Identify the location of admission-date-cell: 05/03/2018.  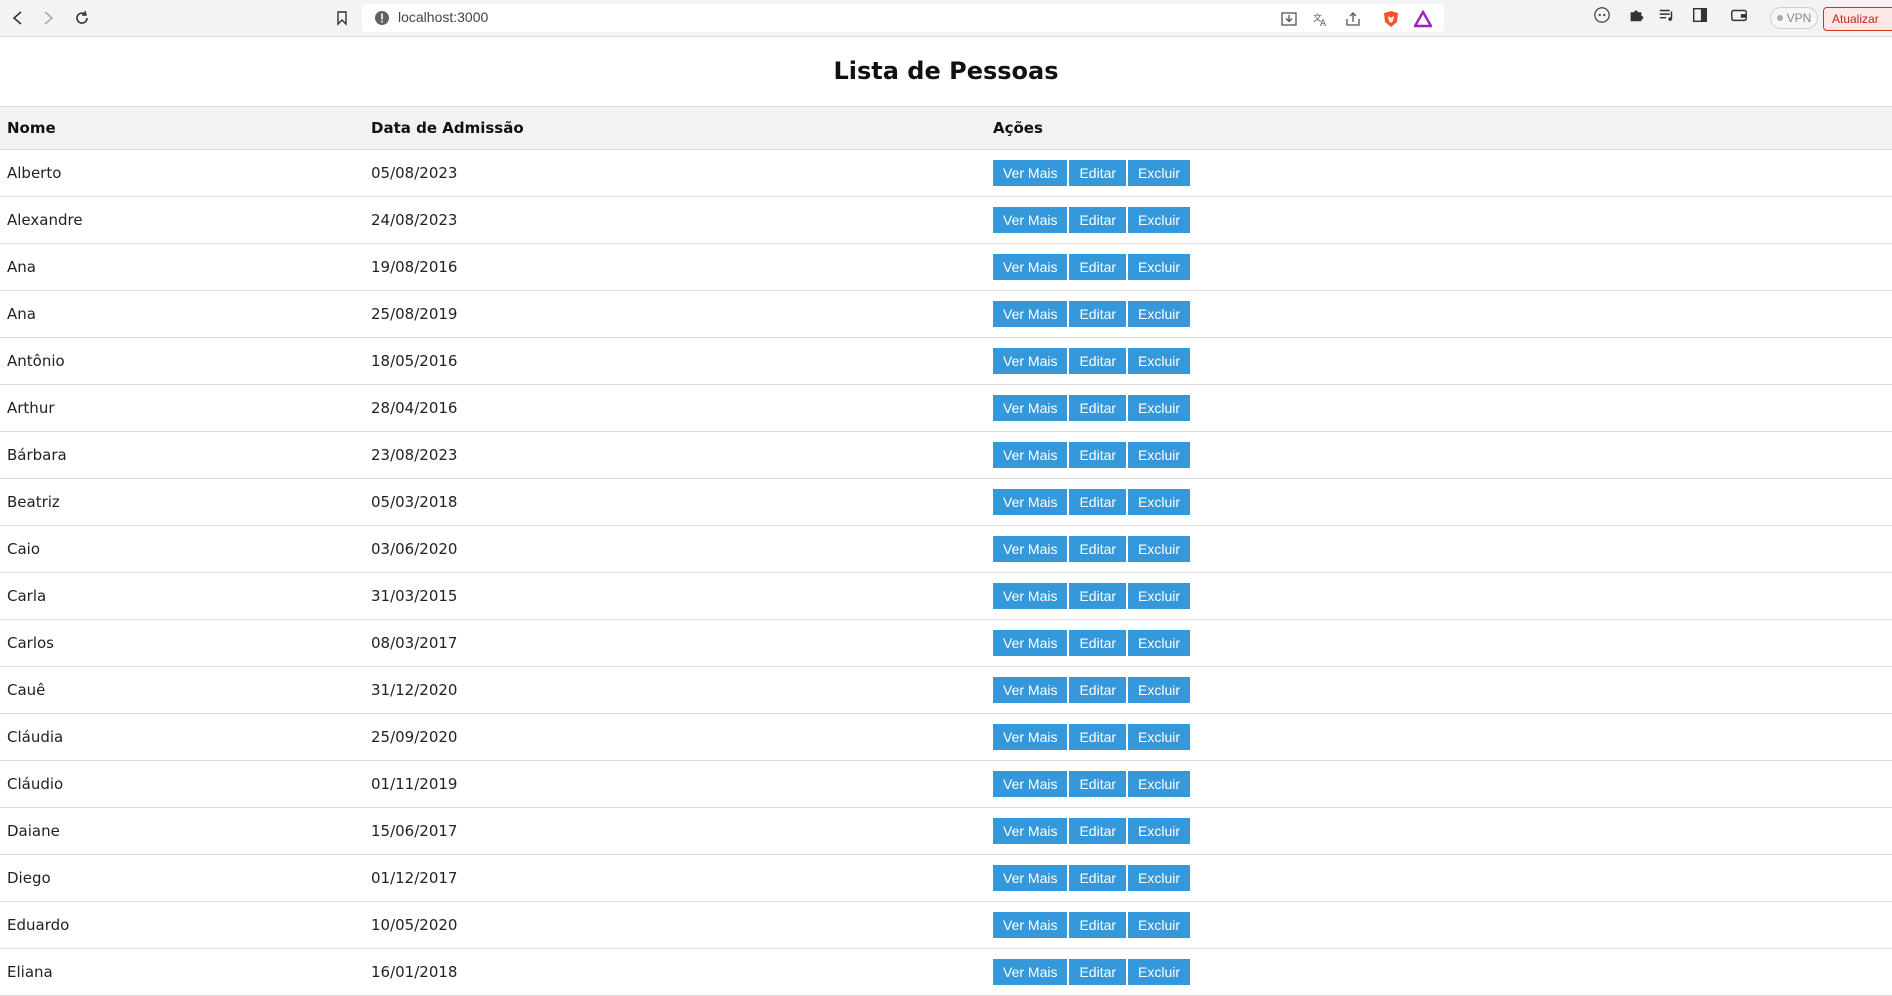
(675, 502).